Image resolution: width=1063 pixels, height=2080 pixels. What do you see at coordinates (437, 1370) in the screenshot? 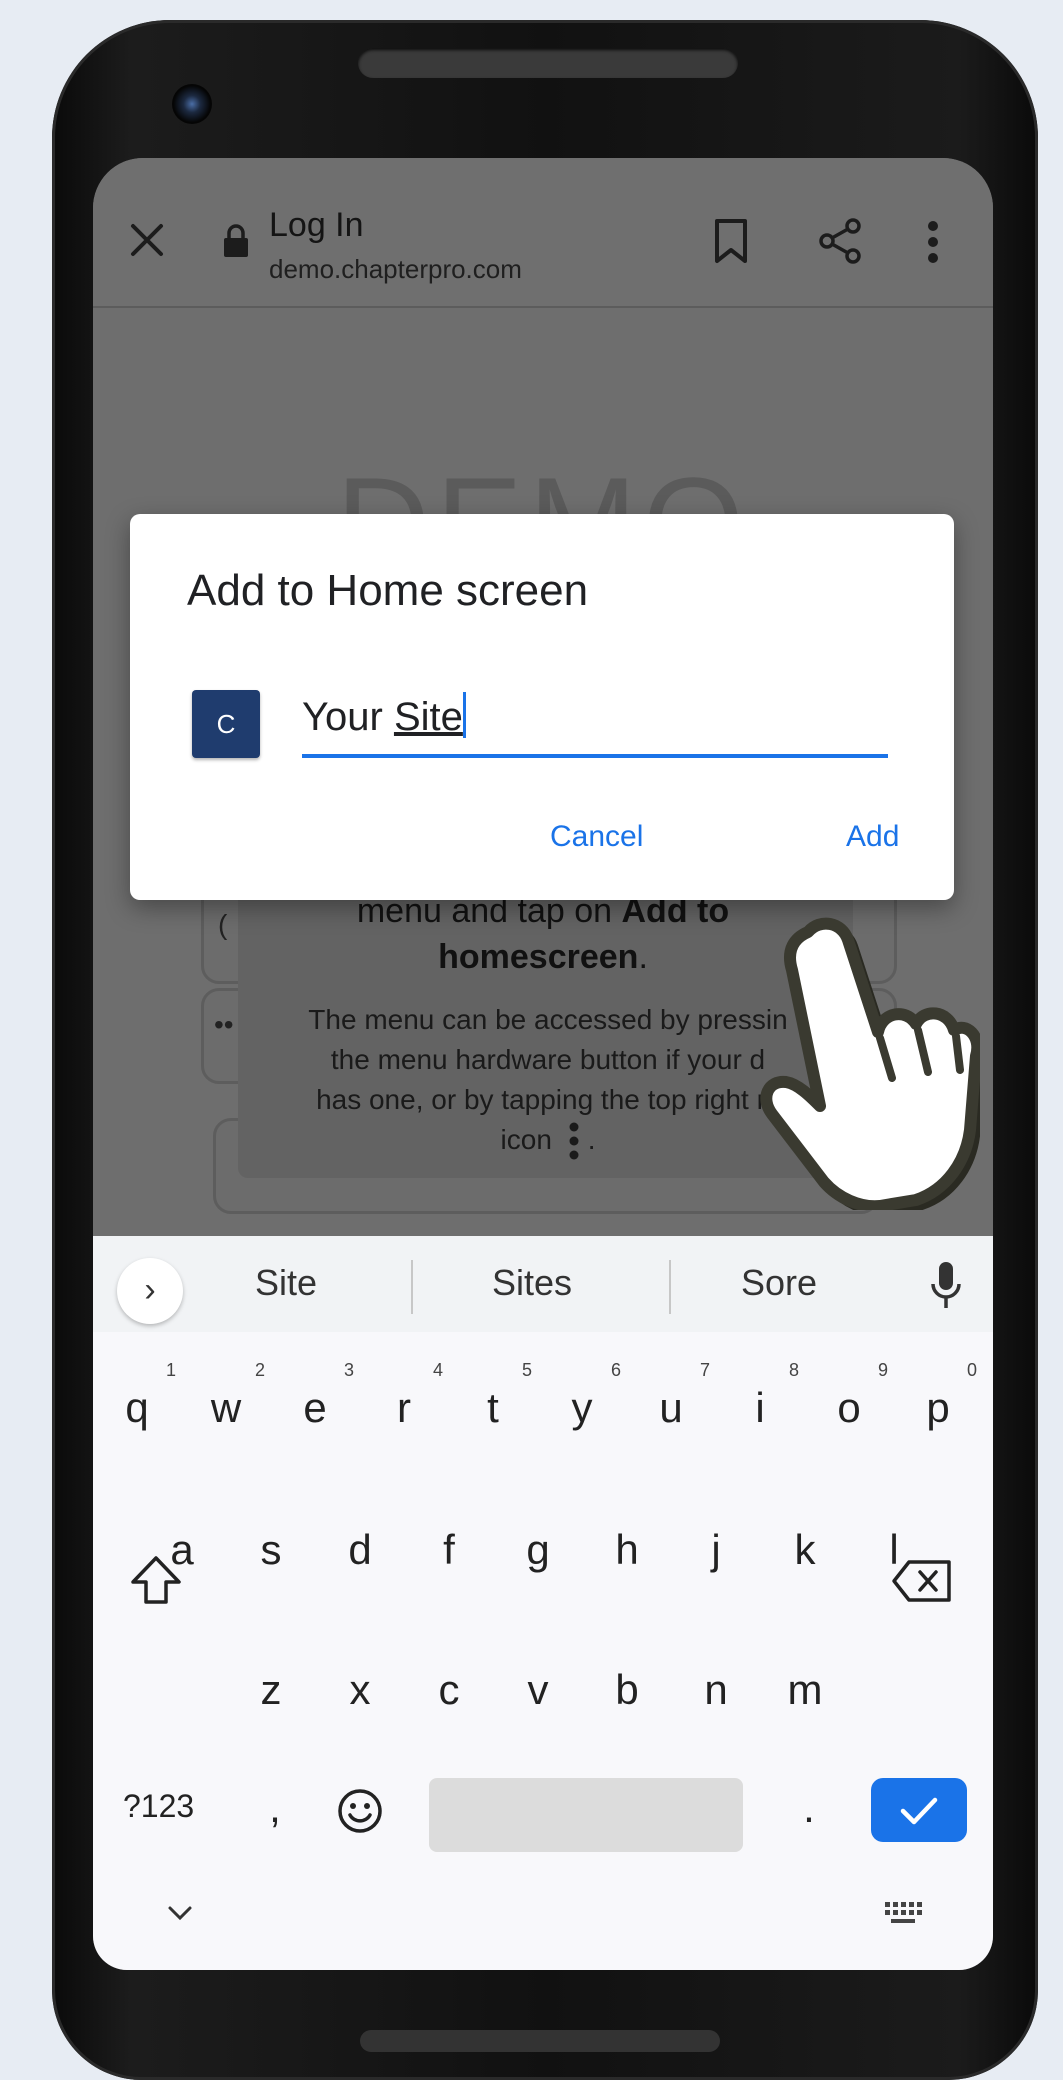
I see `key-hint: 4` at bounding box center [437, 1370].